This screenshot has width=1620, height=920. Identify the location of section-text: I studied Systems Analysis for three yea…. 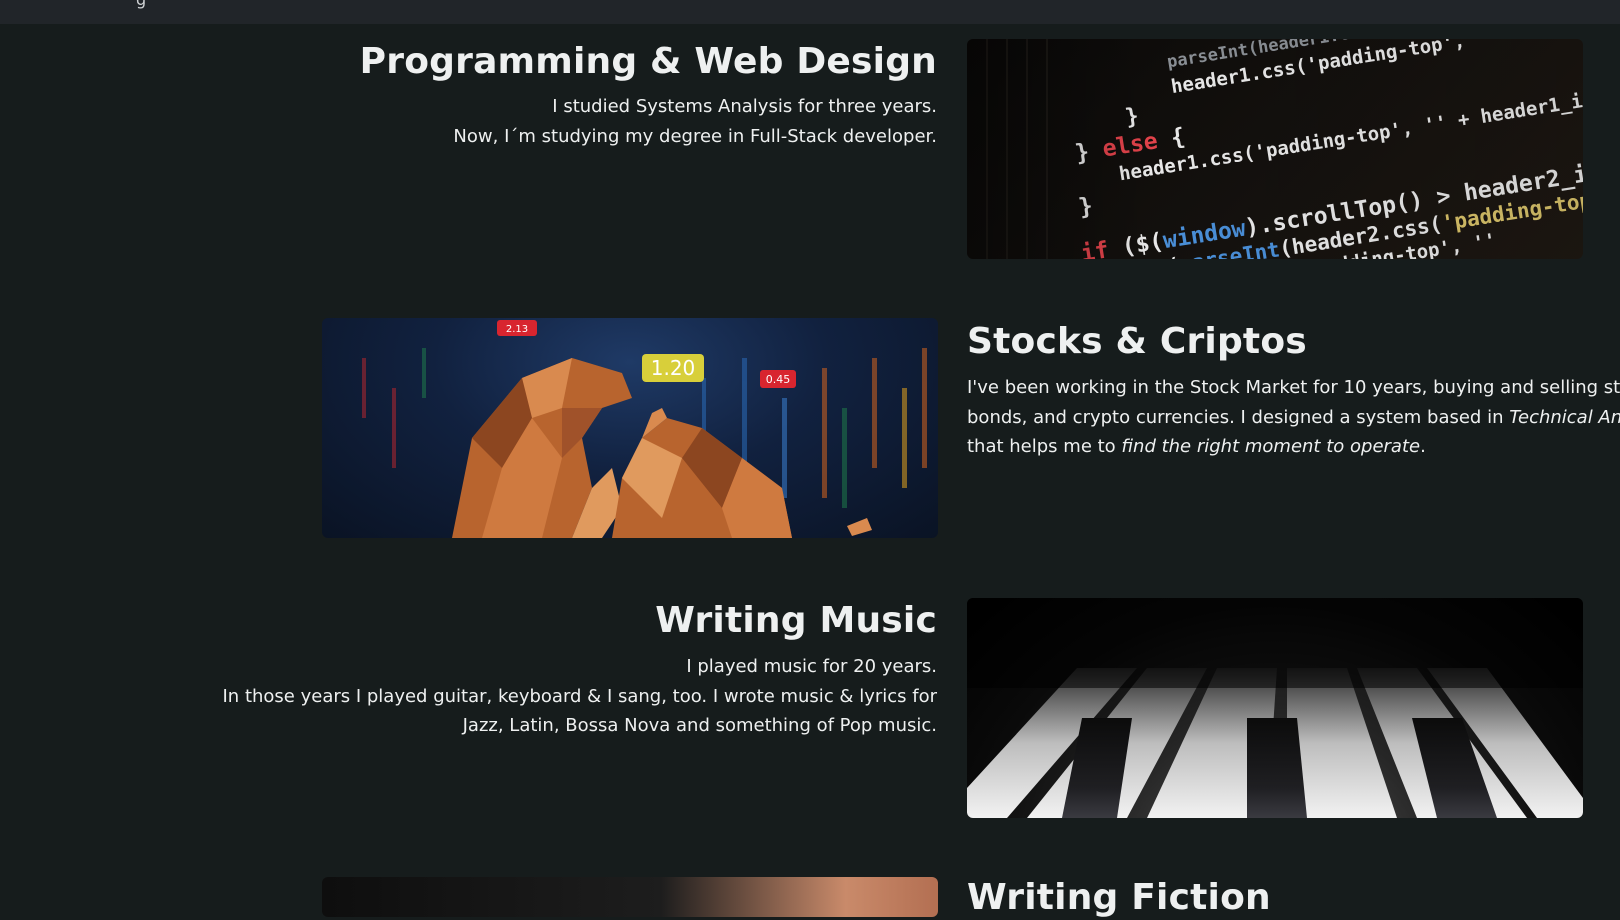
(744, 106).